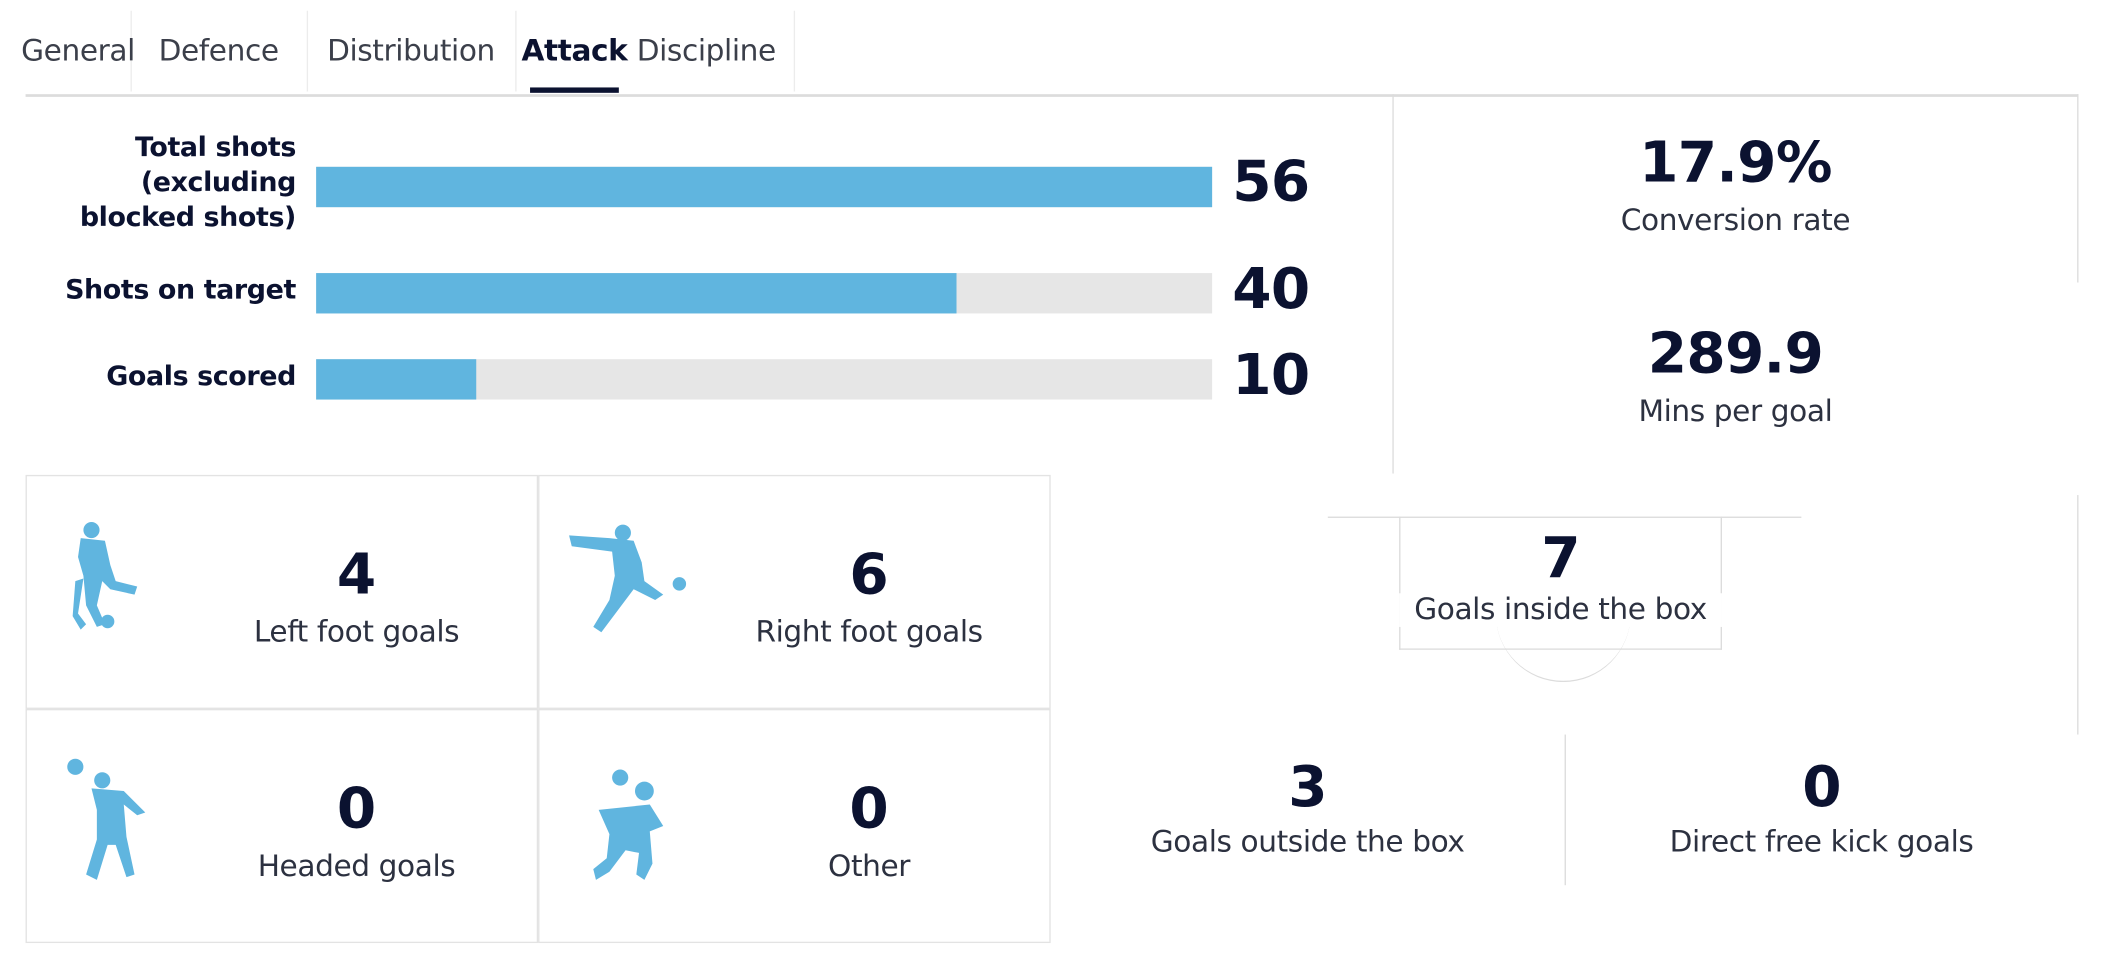 This screenshot has width=2104, height=969. Describe the element at coordinates (356, 867) in the screenshot. I see `headed-goals-label: Headed goals` at that location.